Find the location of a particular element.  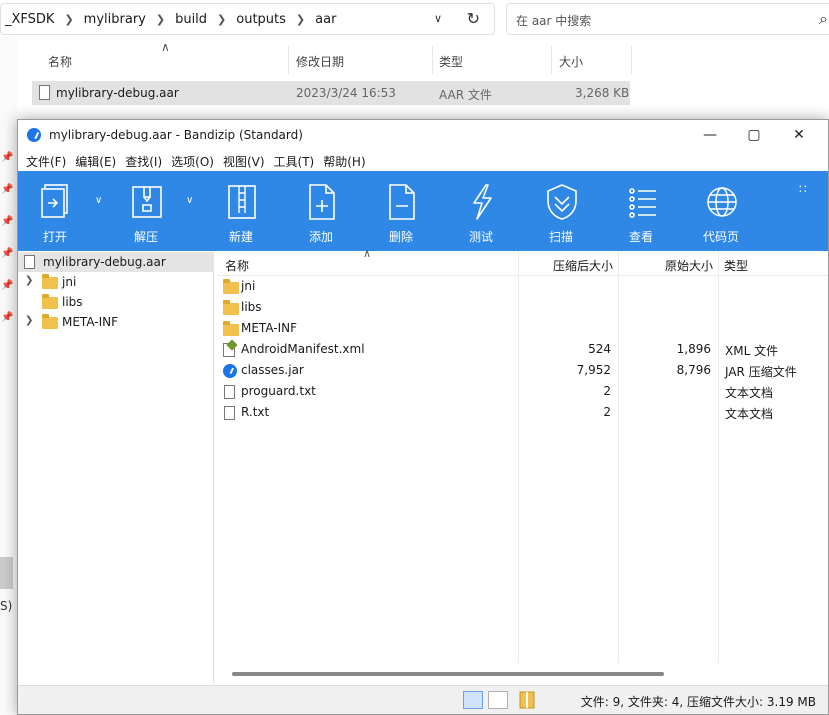

extract-button: 解压 is located at coordinates (146, 211).